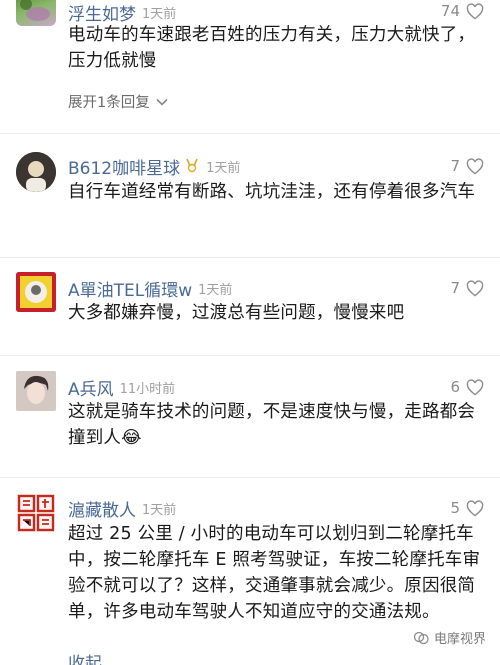  I want to click on watermark: 电摩视界, so click(449, 637).